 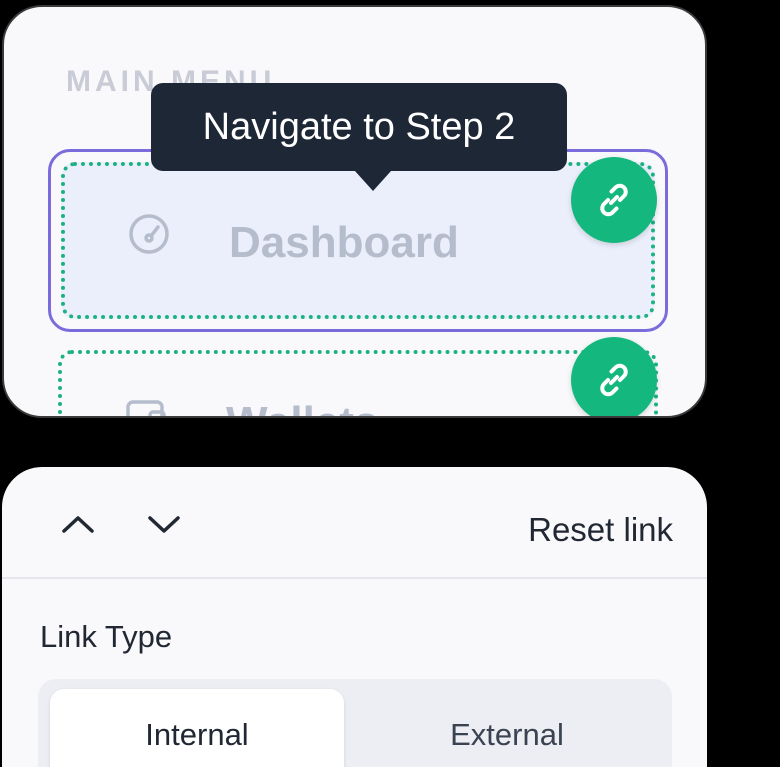 What do you see at coordinates (146, 408) in the screenshot?
I see `wallet-icon` at bounding box center [146, 408].